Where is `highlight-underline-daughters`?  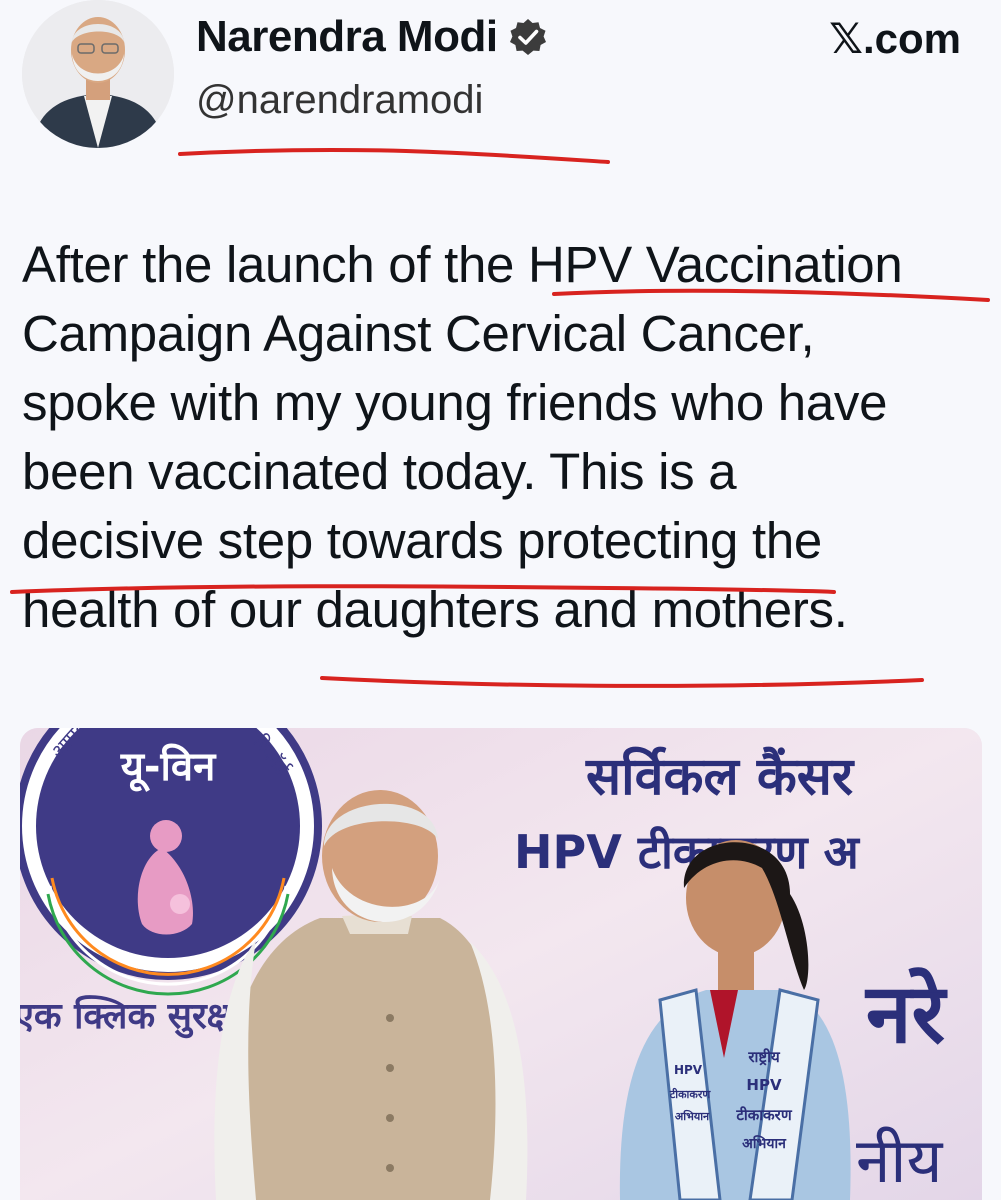
highlight-underline-daughters is located at coordinates (622, 682).